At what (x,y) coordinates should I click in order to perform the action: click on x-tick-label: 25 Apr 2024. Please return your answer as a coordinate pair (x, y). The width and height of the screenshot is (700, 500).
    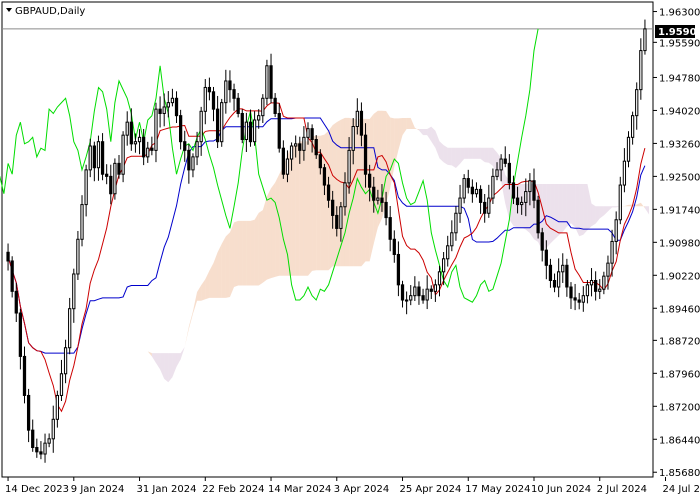
    Looking at the image, I should click on (431, 489).